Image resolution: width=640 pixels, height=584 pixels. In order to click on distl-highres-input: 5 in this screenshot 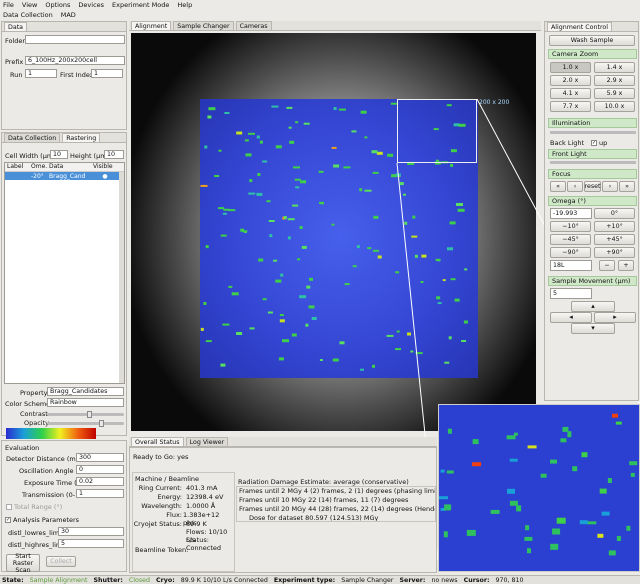, I will do `click(91, 543)`.